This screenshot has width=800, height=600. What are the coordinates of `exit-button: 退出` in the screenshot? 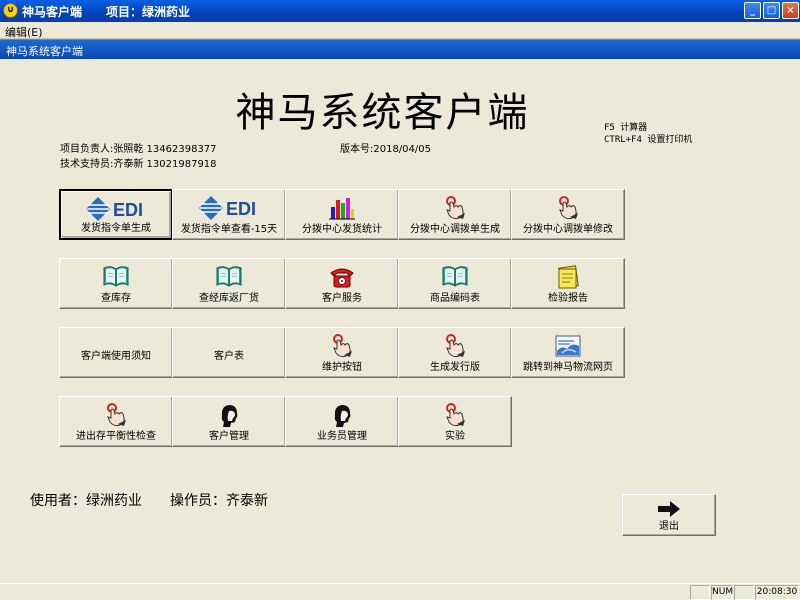 It's located at (669, 515).